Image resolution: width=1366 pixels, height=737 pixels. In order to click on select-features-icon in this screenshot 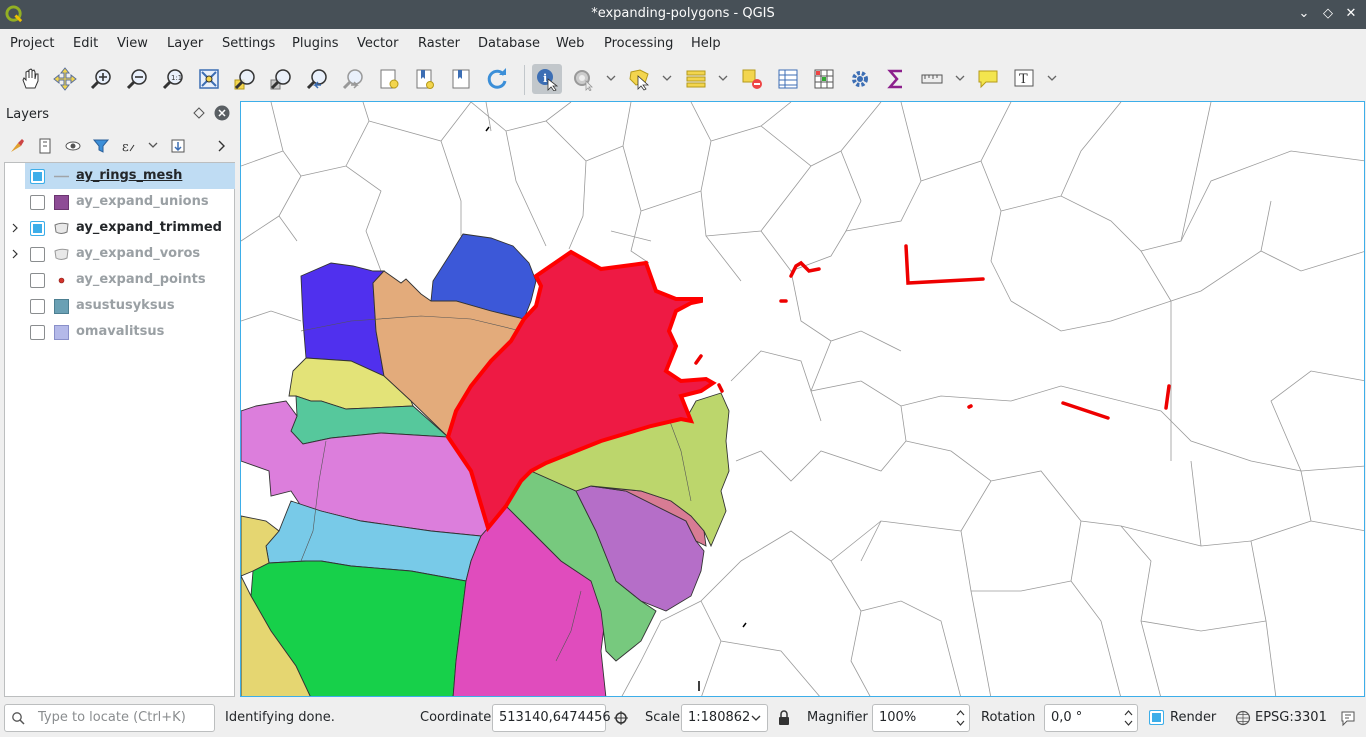, I will do `click(640, 79)`.